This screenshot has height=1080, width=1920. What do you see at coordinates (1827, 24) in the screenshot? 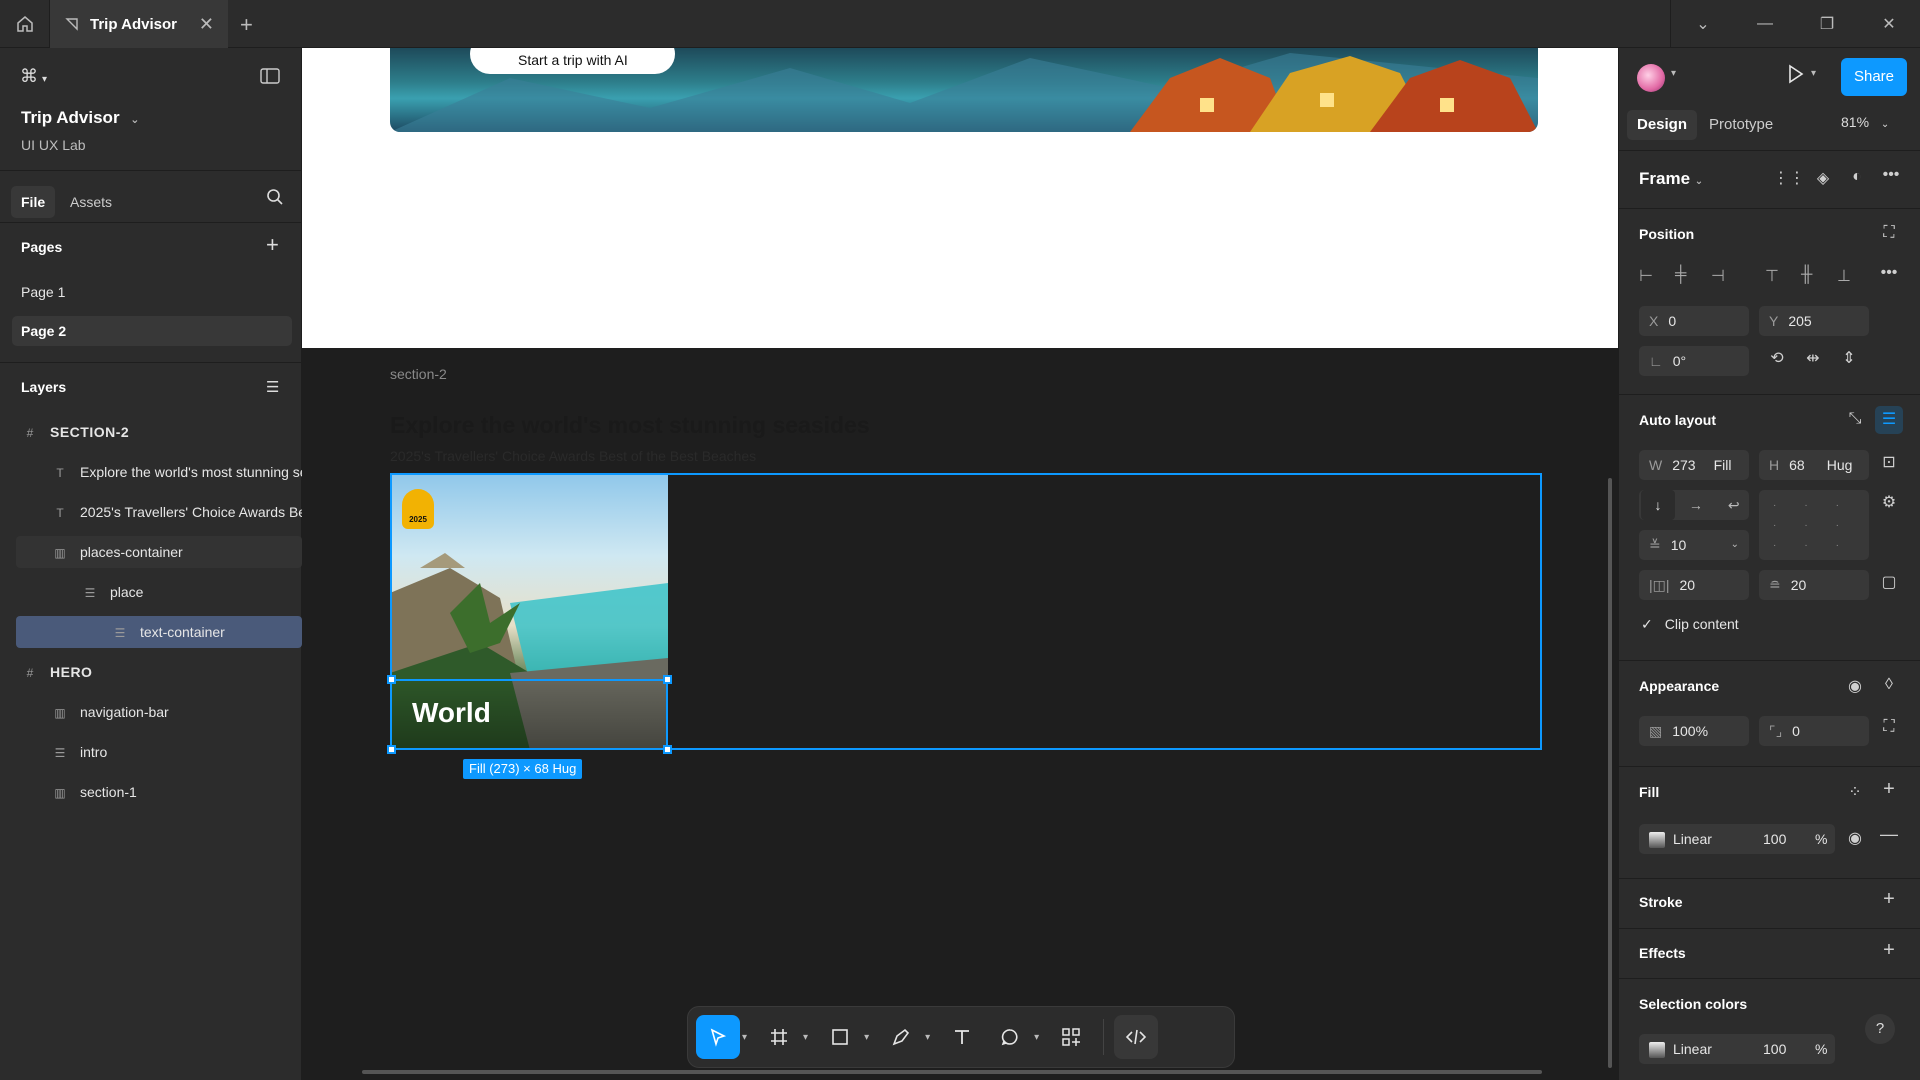
I see `restore-icon: ❐` at bounding box center [1827, 24].